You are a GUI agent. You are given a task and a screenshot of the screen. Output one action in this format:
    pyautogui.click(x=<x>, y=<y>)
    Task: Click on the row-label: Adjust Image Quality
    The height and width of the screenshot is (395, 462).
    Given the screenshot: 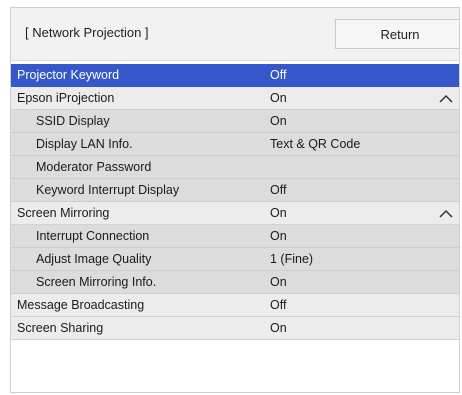 What is the action you would take?
    pyautogui.click(x=94, y=259)
    